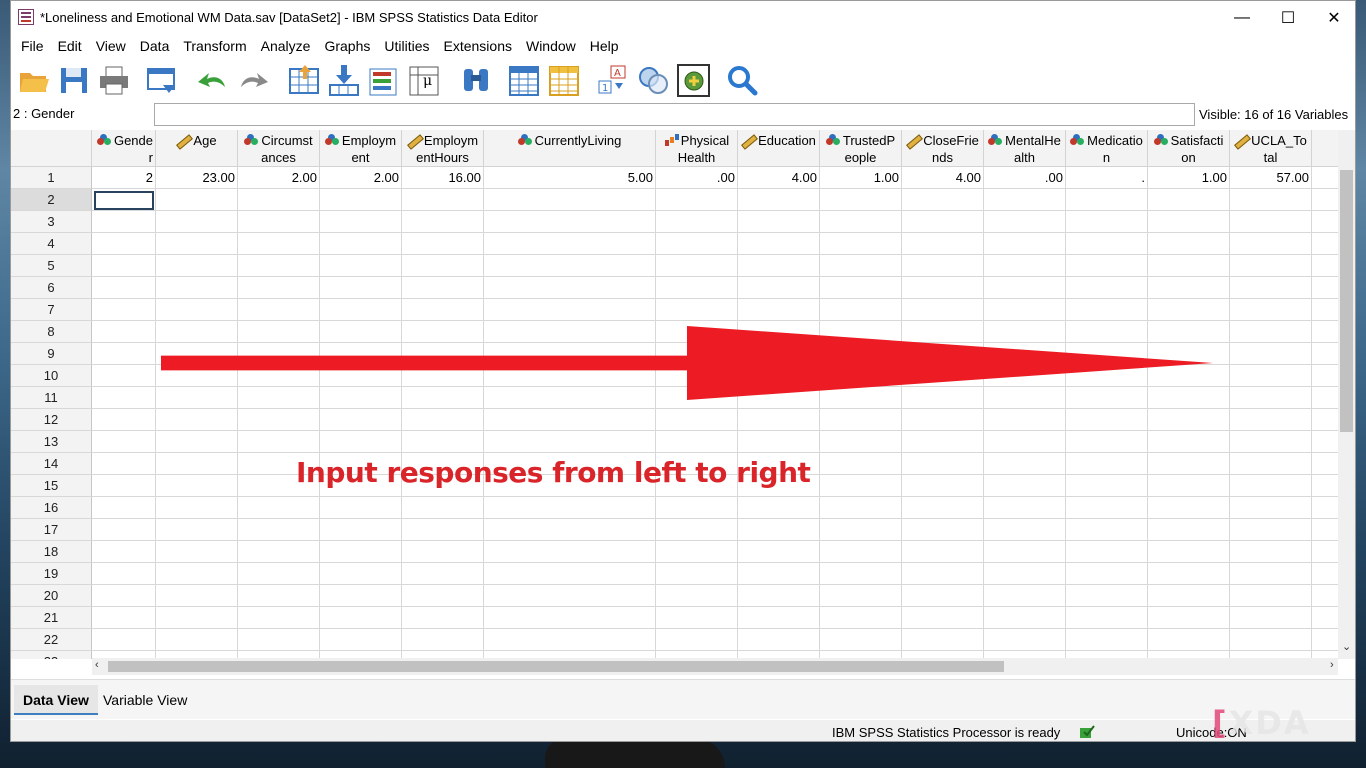 The image size is (1366, 768). What do you see at coordinates (214, 46) in the screenshot?
I see `menu-transform: Transform` at bounding box center [214, 46].